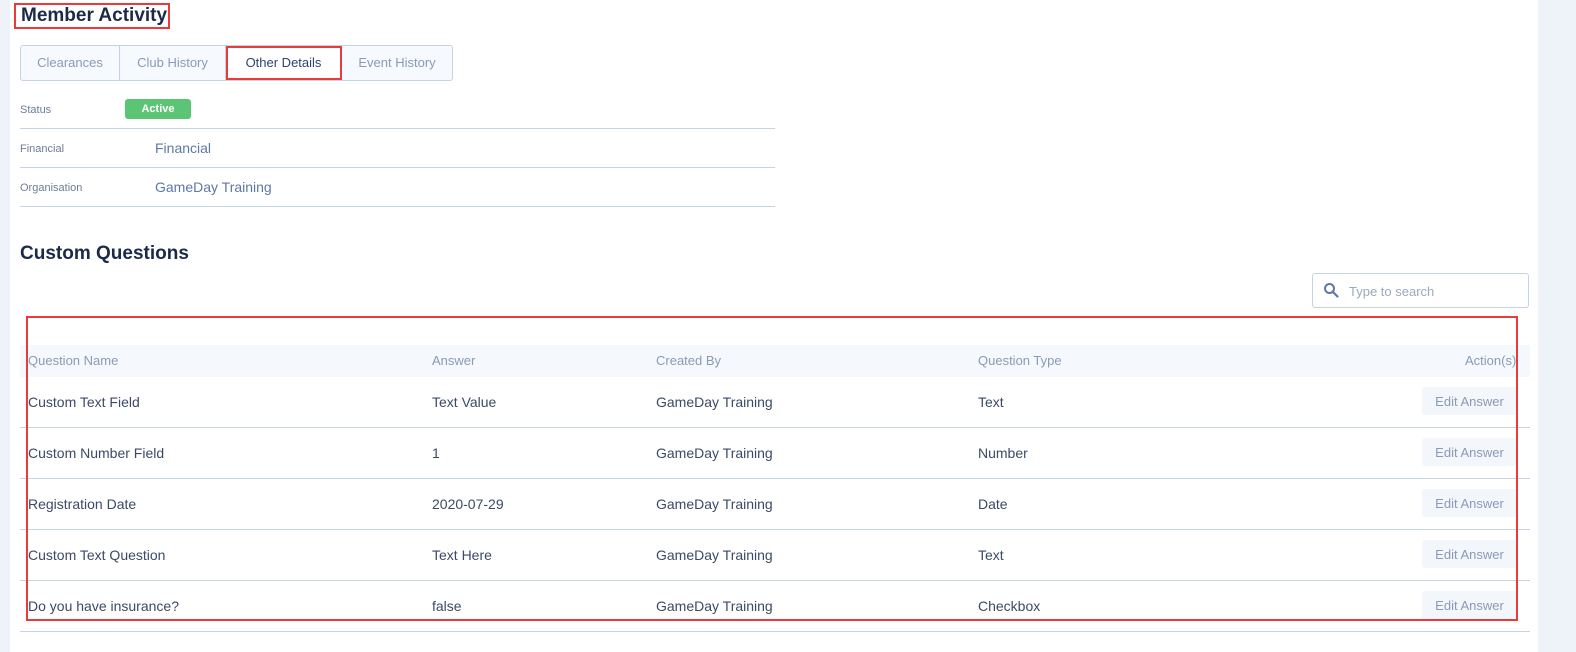 This screenshot has height=652, width=1576. Describe the element at coordinates (1331, 290) in the screenshot. I see `search-icon` at that location.